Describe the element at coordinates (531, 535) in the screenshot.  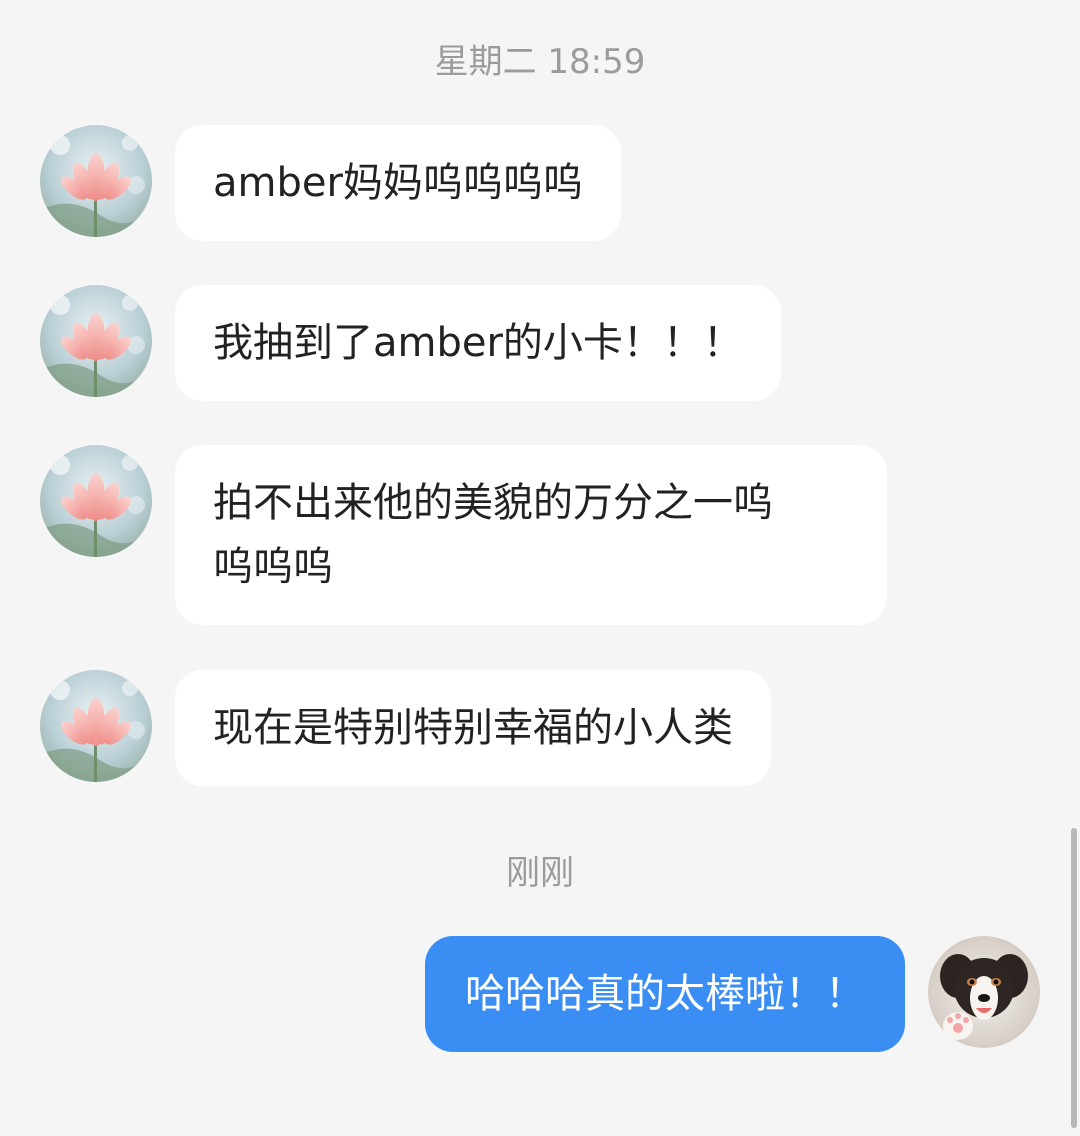
I see `incoming-message-bubble: 拍不出来他的美貌的万分之一呜 呜呜呜` at that location.